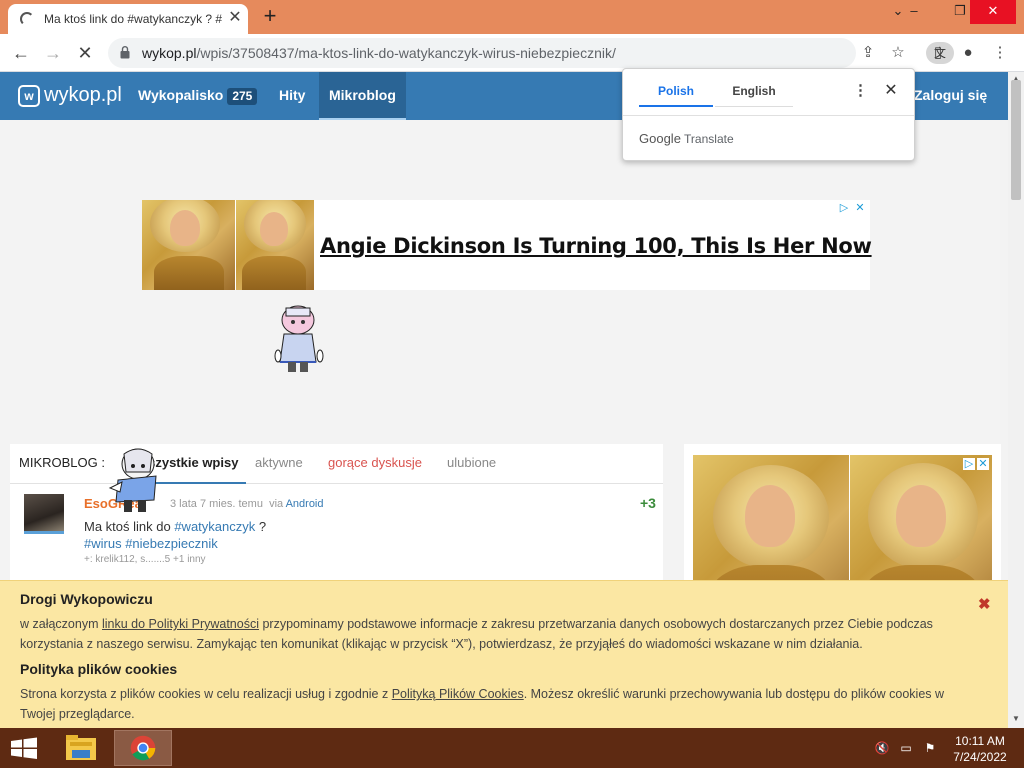 The height and width of the screenshot is (768, 1024). What do you see at coordinates (648, 503) in the screenshot?
I see `vote-count: +3` at bounding box center [648, 503].